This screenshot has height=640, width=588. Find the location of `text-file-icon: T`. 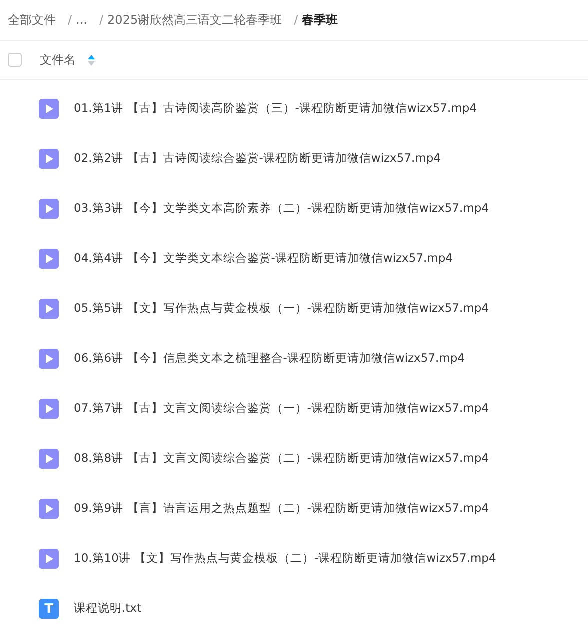

text-file-icon: T is located at coordinates (49, 609).